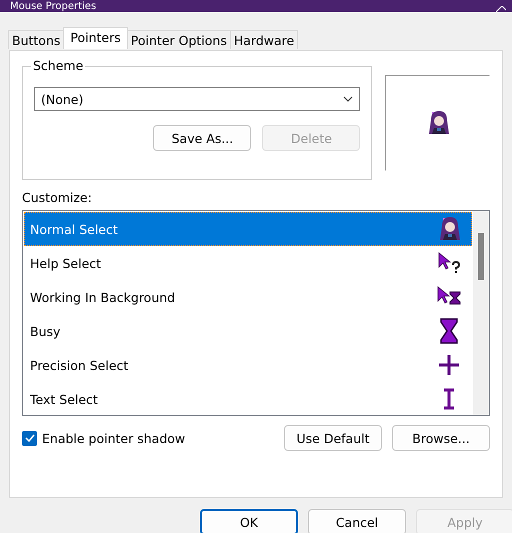 The height and width of the screenshot is (533, 512). I want to click on window-title: Mouse Properties, so click(53, 6).